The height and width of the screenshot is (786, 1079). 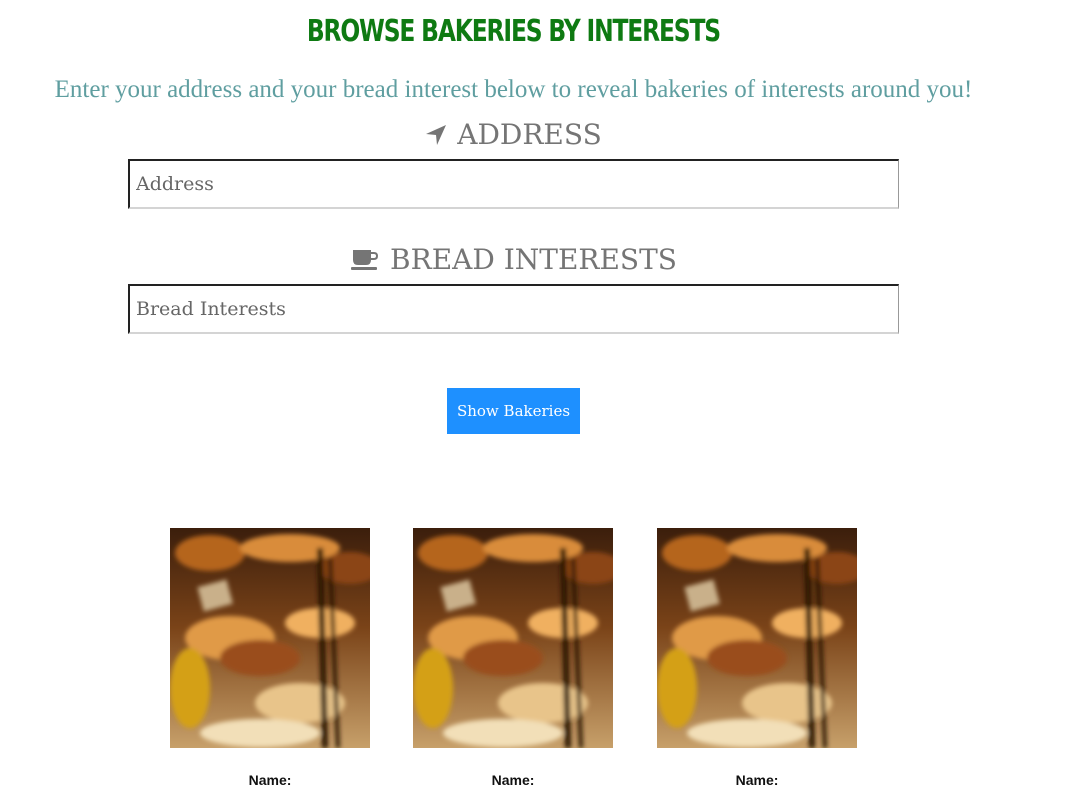 I want to click on page-title: BROWSE BAKERIES BY INTERESTS, so click(x=513, y=31).